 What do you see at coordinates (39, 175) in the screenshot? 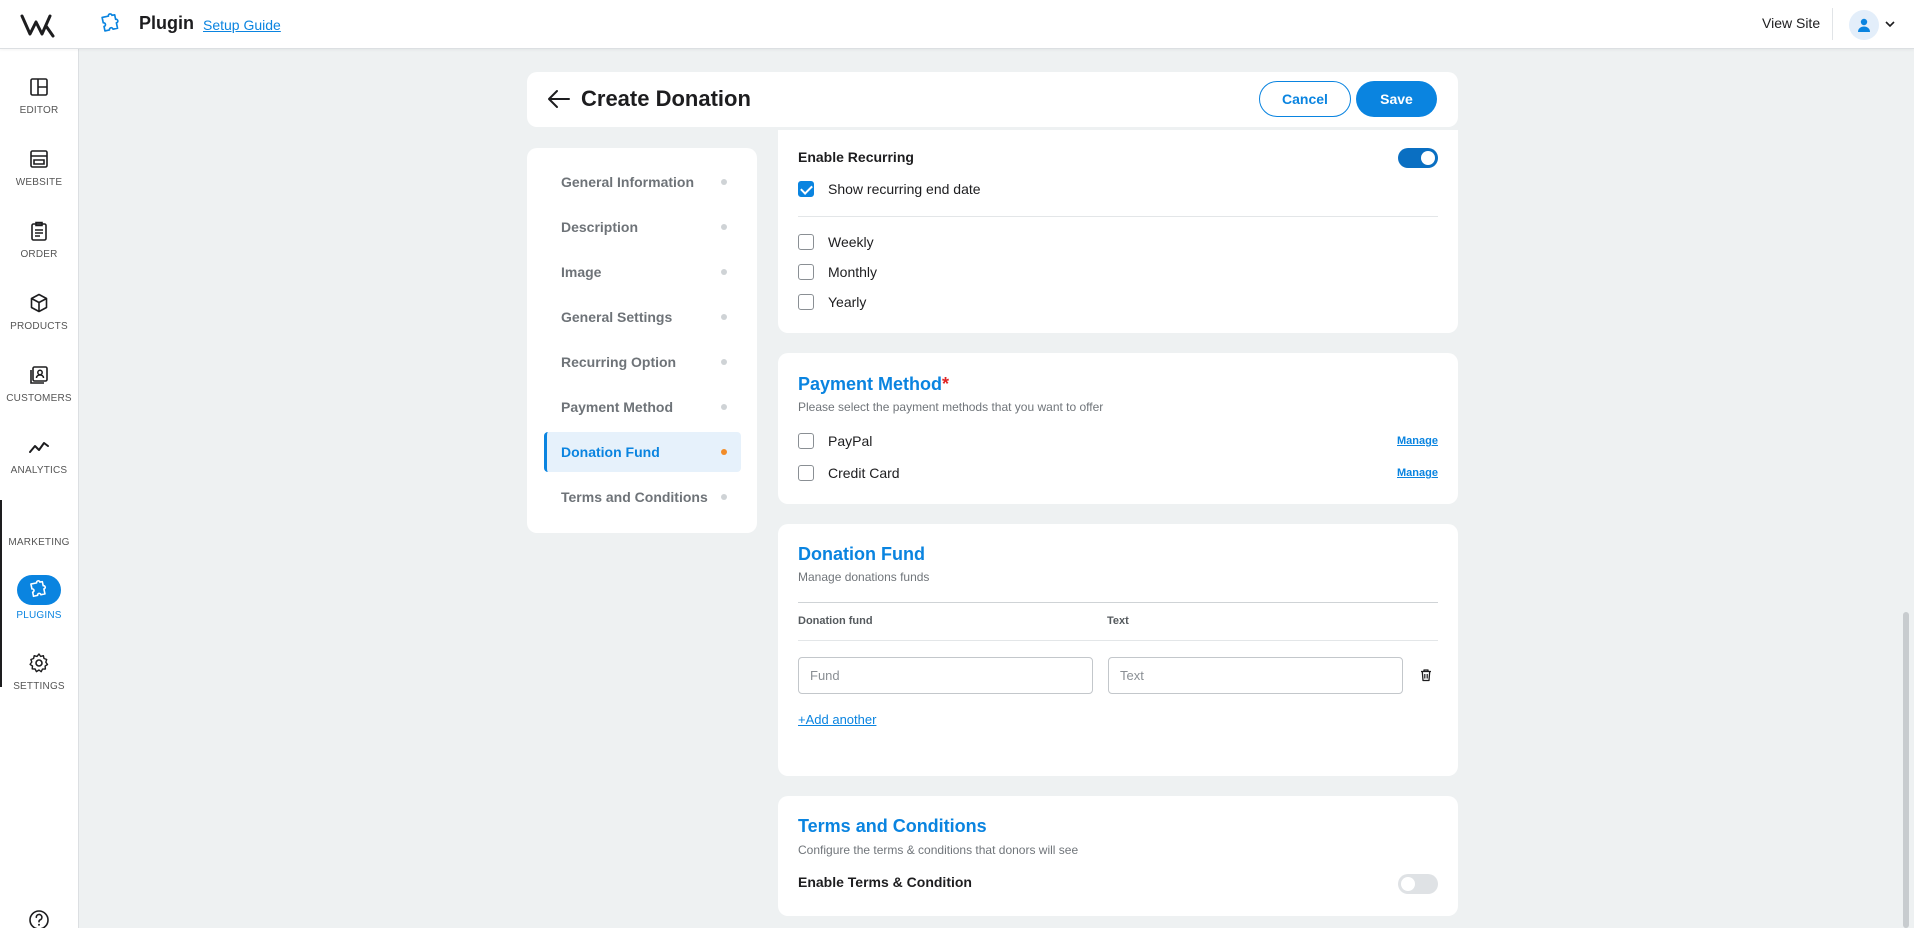
I see `sidebar-item-website: WEBSITE` at bounding box center [39, 175].